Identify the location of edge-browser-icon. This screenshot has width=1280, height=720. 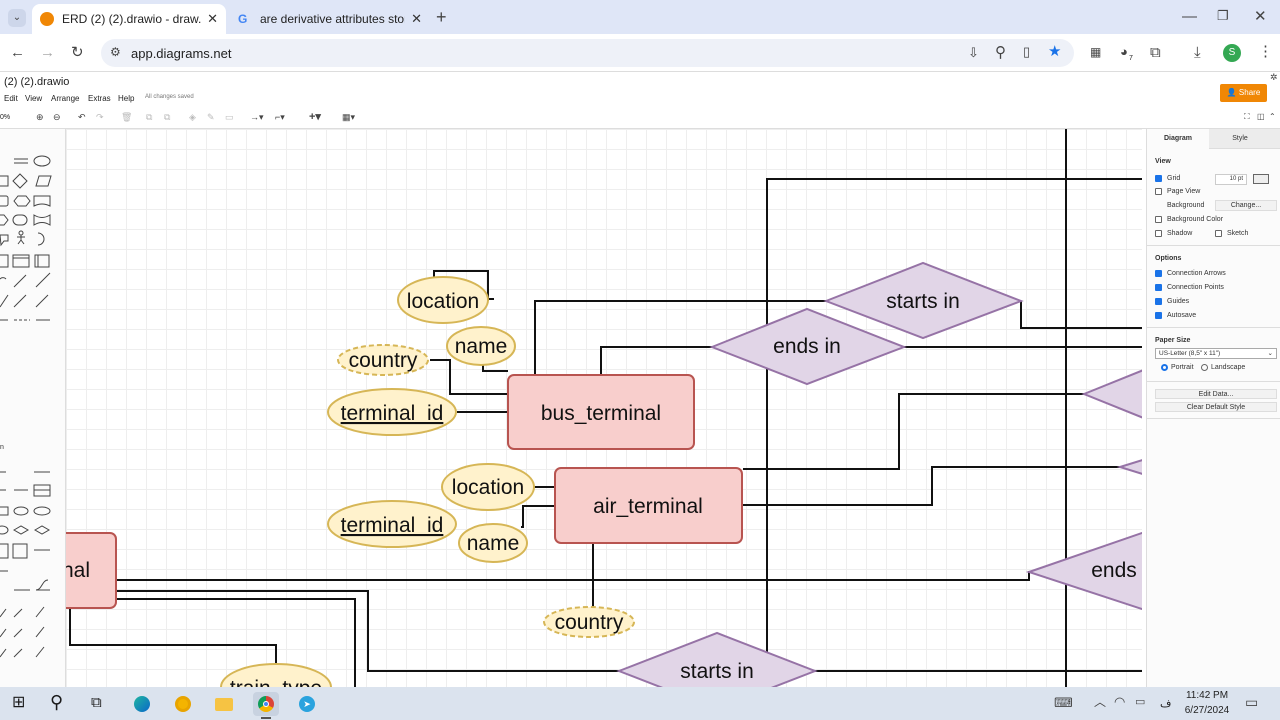
(142, 704).